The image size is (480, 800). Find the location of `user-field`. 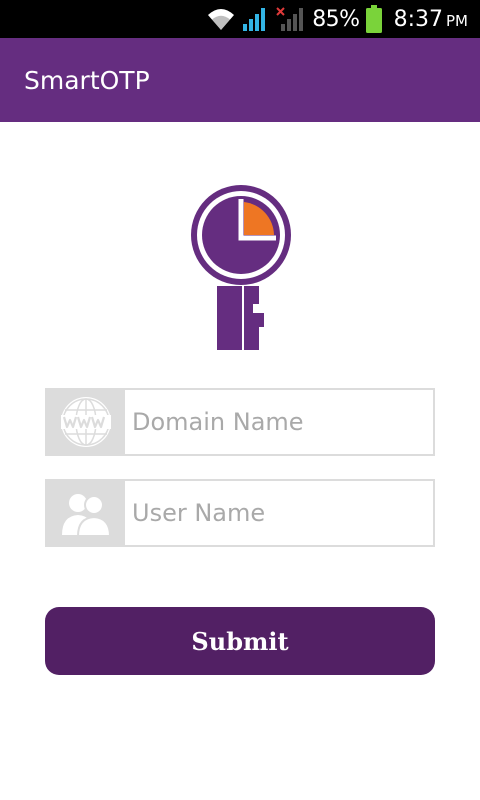

user-field is located at coordinates (240, 513).